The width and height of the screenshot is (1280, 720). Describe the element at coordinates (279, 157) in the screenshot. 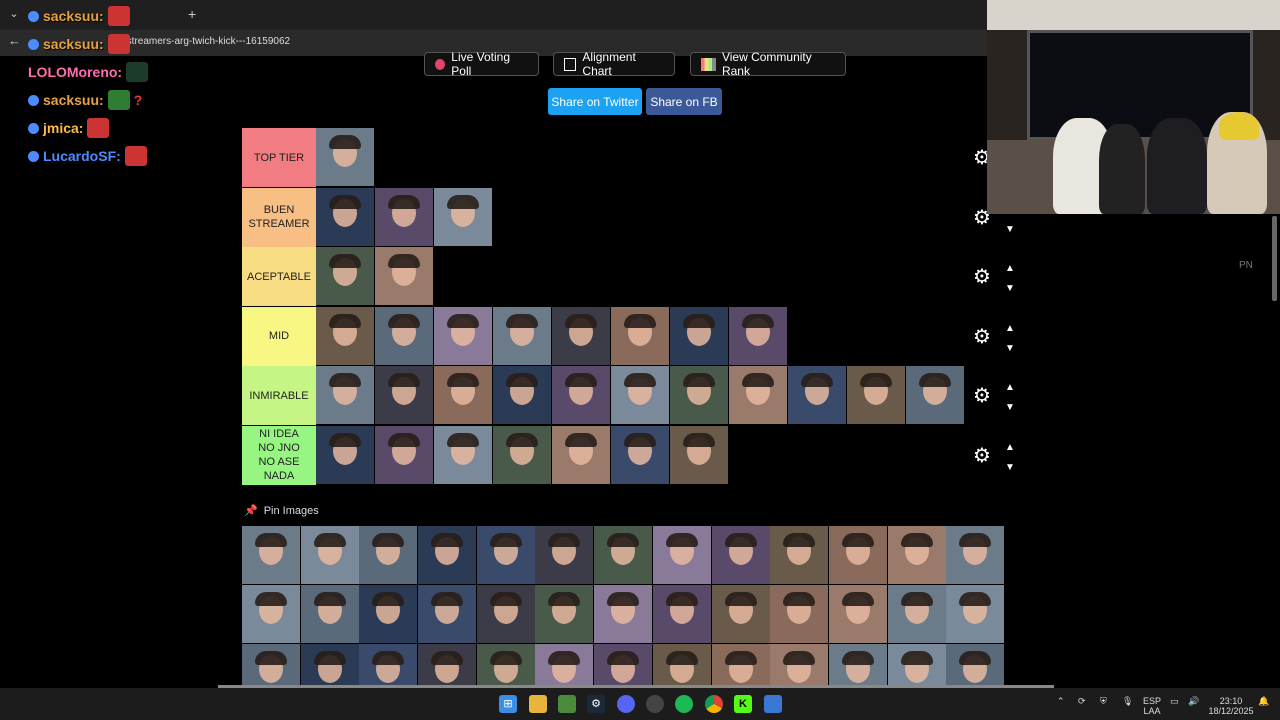

I see `tier-label: TOP TIER` at that location.